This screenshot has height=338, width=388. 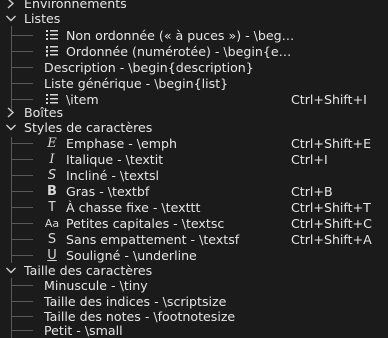 What do you see at coordinates (149, 67) in the screenshot?
I see `tree-item-label: Description - \begin{description}` at bounding box center [149, 67].